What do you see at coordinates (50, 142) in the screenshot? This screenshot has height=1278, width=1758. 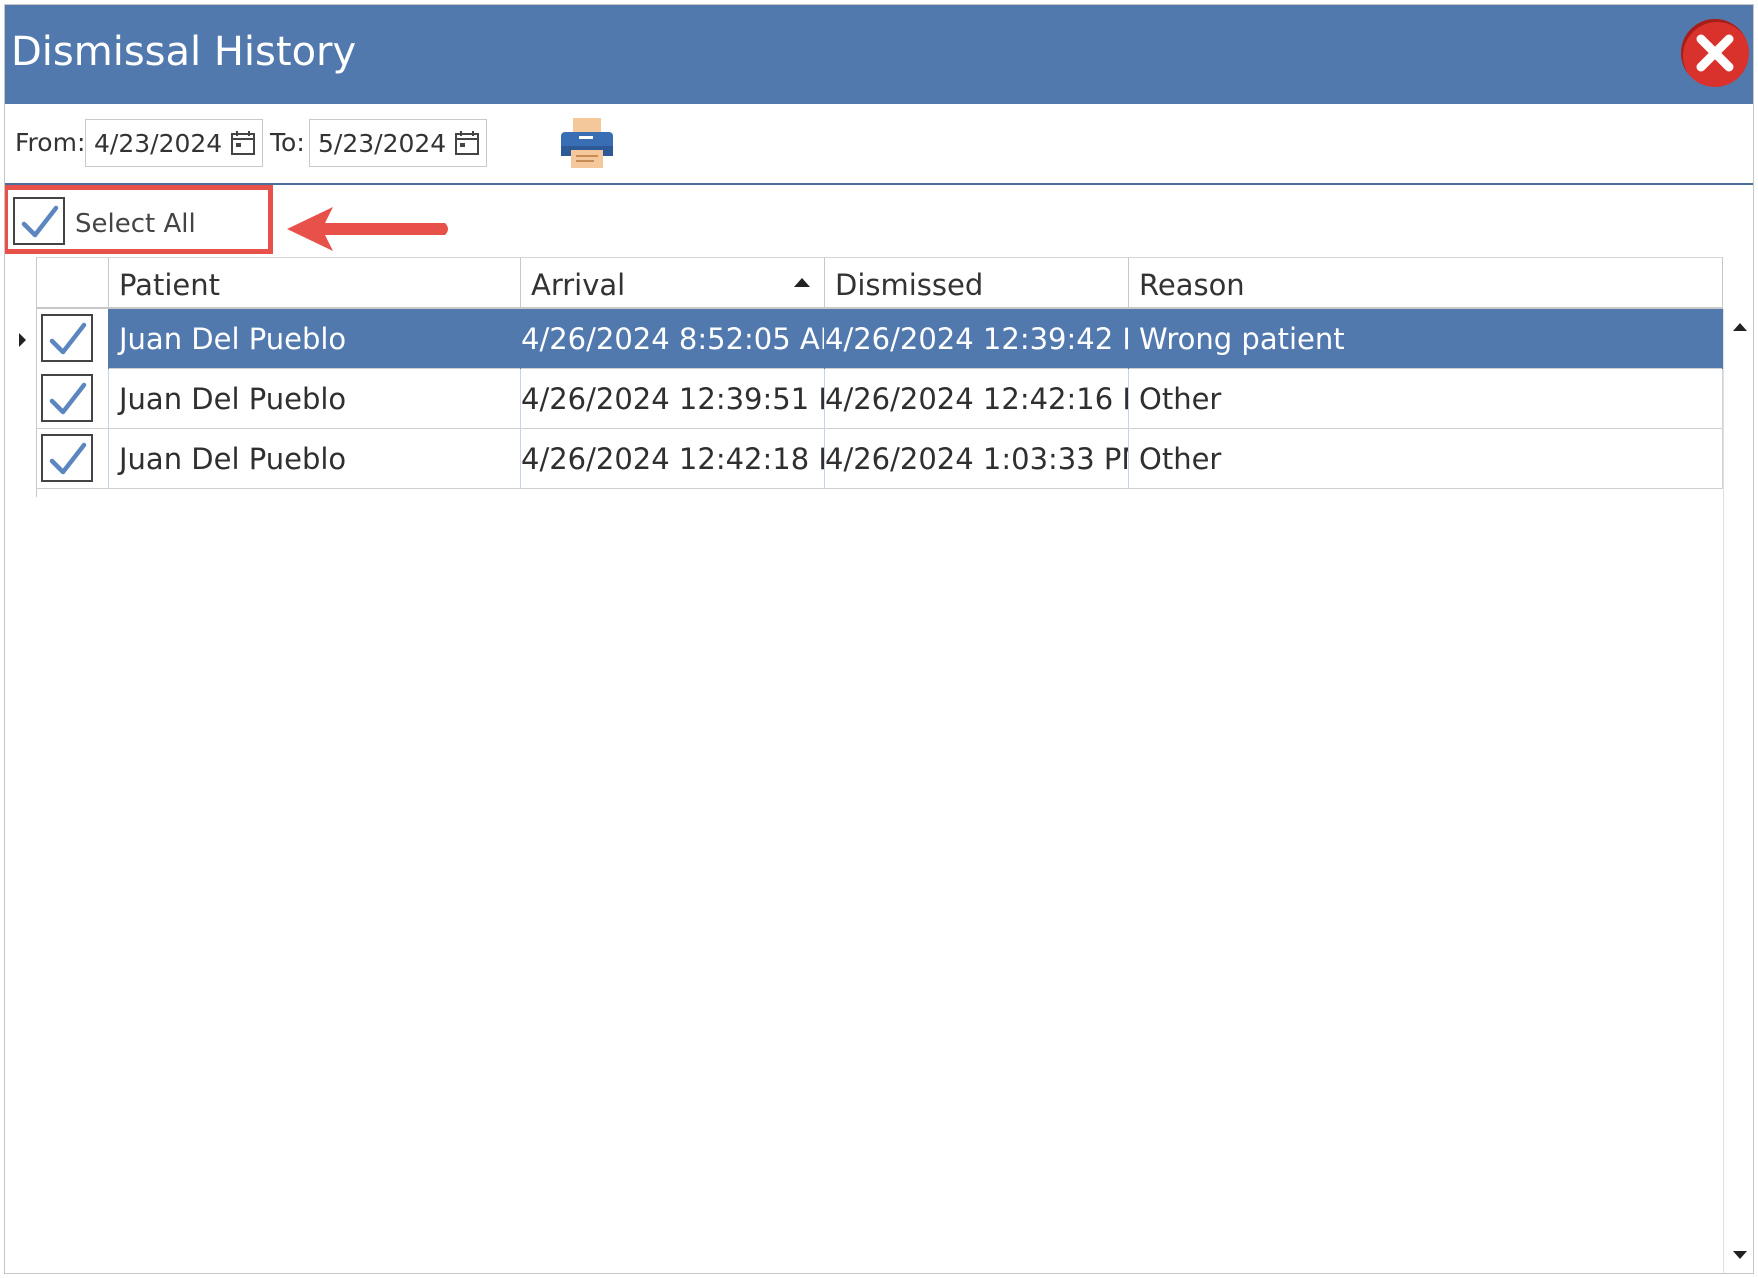 I see `from-label: From:` at bounding box center [50, 142].